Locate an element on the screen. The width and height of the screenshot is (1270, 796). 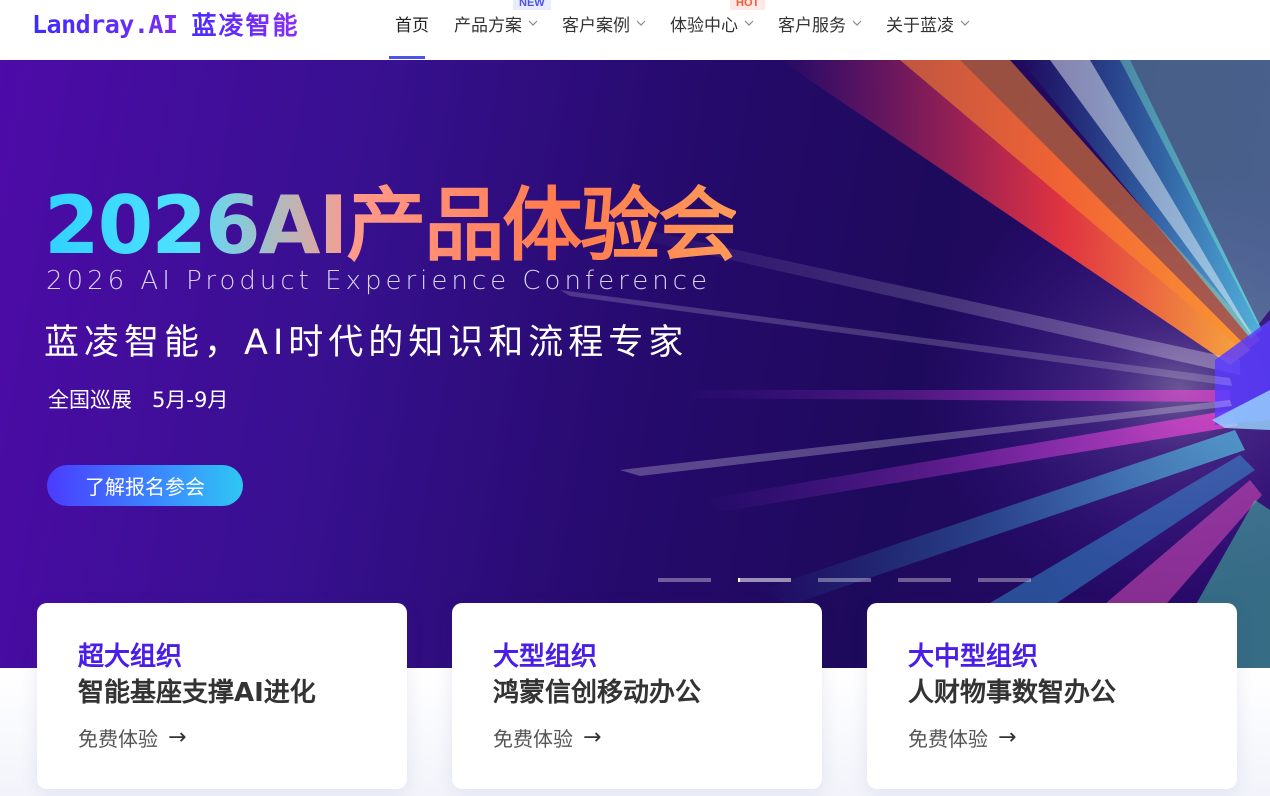
card-category: 超大组织 is located at coordinates (130, 657).